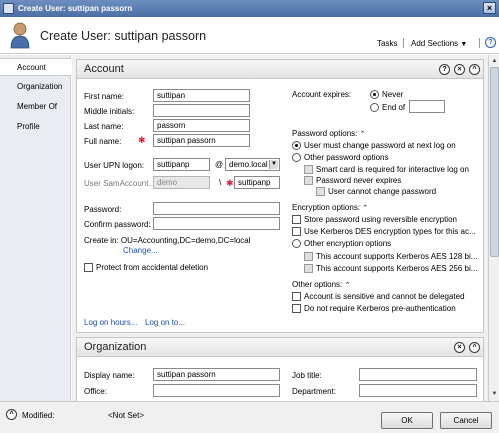 Image resolution: width=499 pixels, height=433 pixels. Describe the element at coordinates (216, 223) in the screenshot. I see `confirm-password-field` at that location.